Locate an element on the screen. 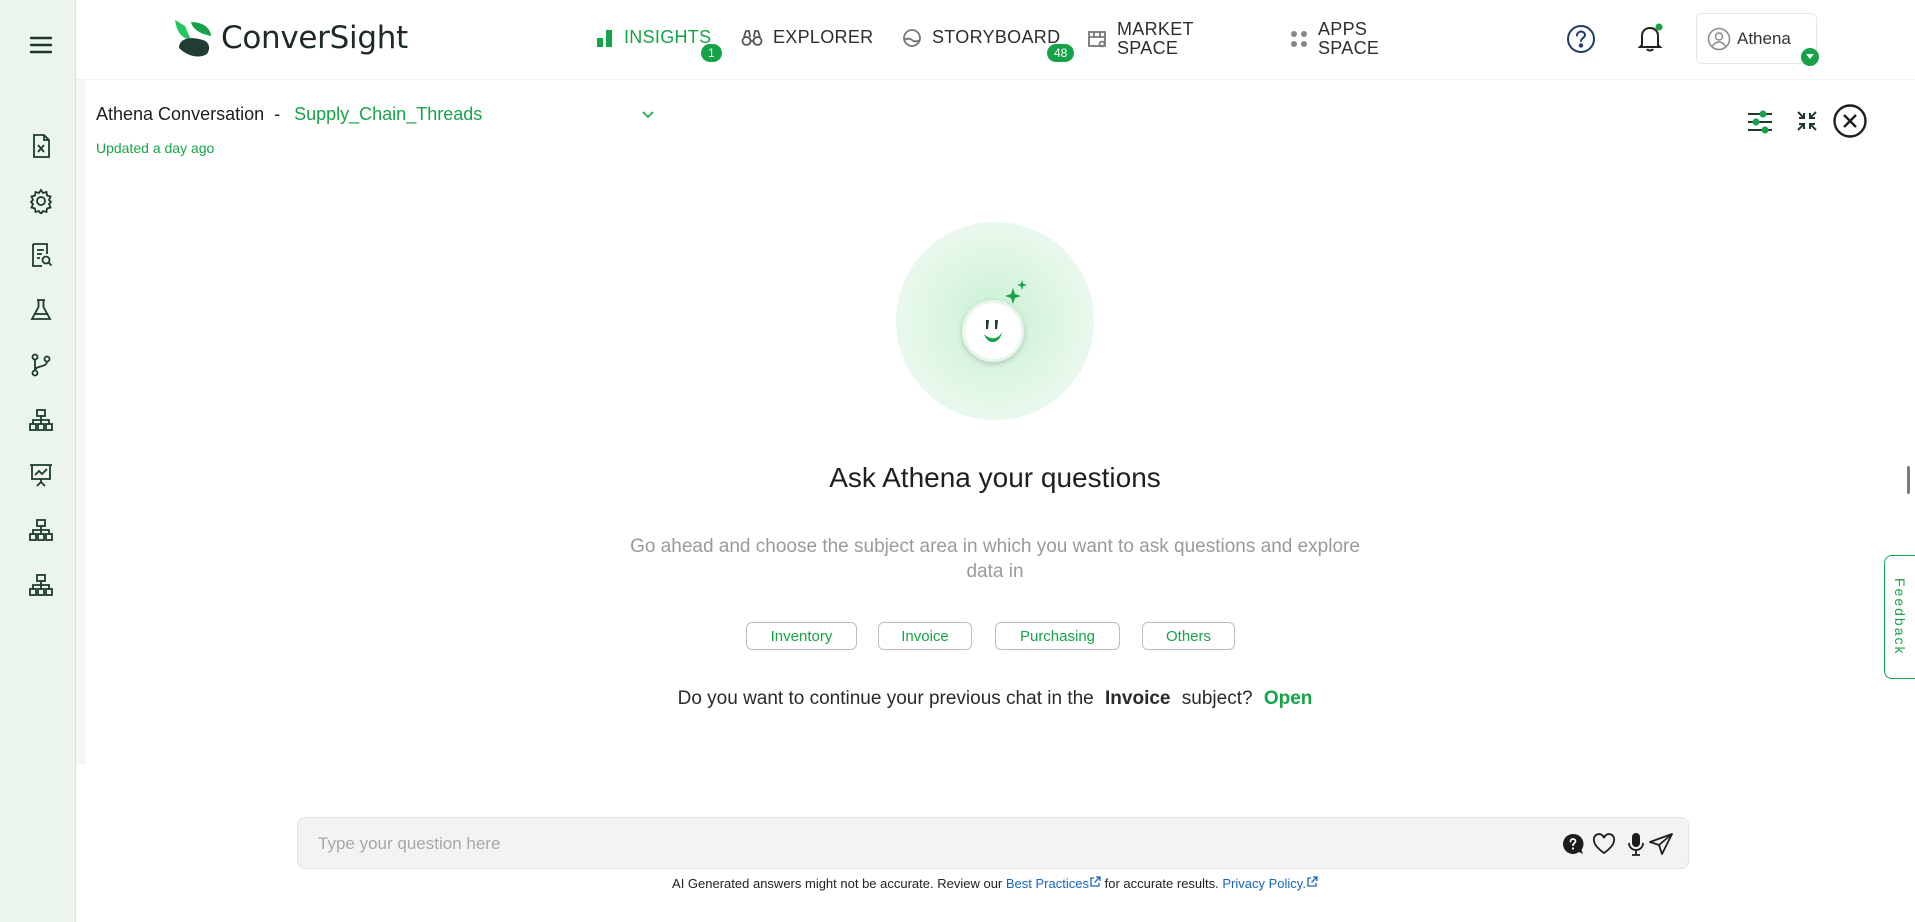  open-link: Open is located at coordinates (1288, 698).